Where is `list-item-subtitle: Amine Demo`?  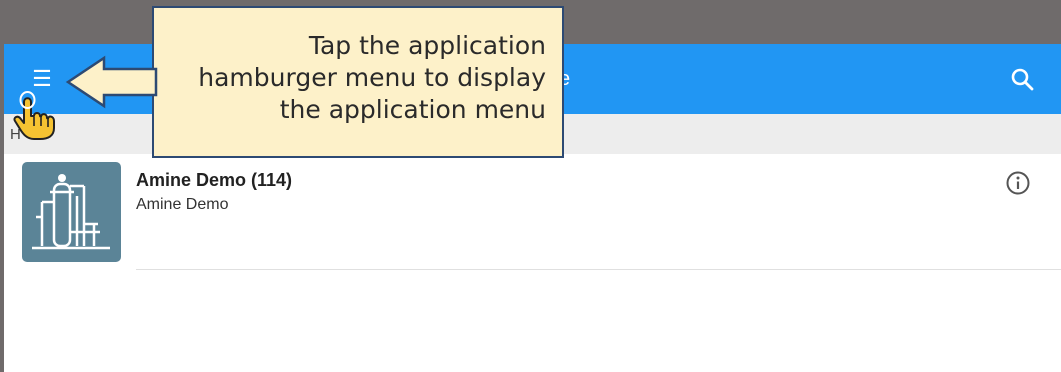
list-item-subtitle: Amine Demo is located at coordinates (182, 204).